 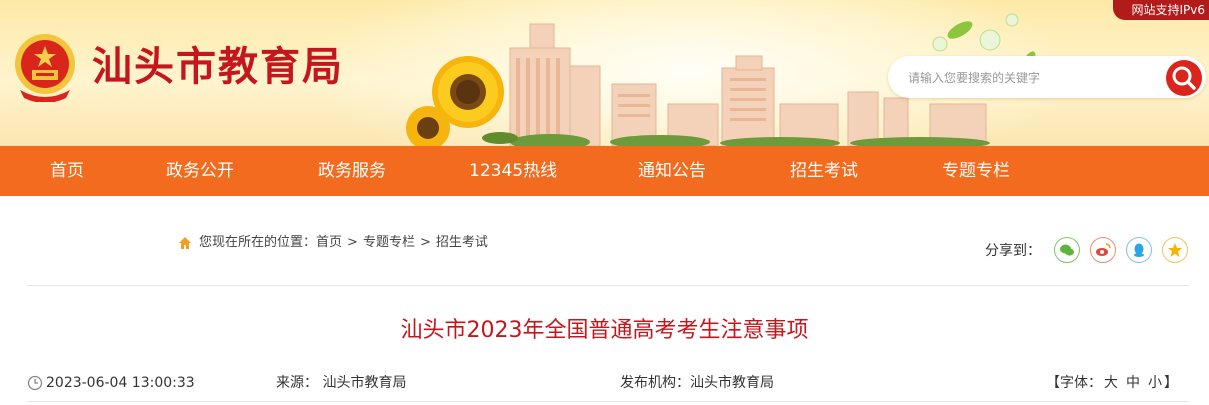 I want to click on home-icon, so click(x=185, y=243).